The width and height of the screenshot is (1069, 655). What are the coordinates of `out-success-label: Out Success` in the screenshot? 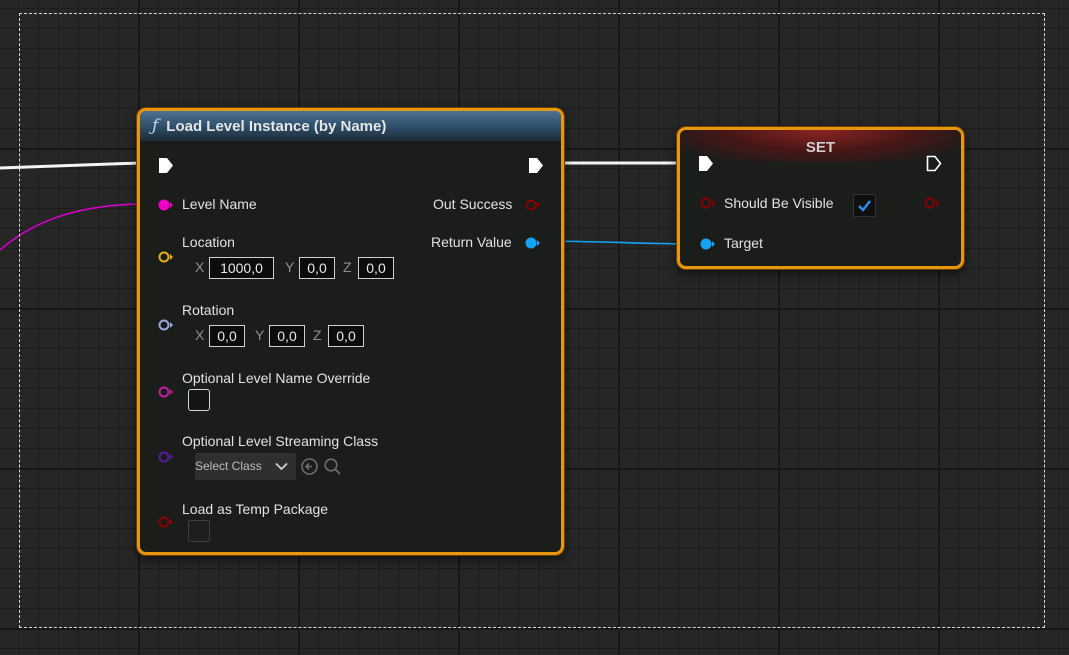 It's located at (473, 204).